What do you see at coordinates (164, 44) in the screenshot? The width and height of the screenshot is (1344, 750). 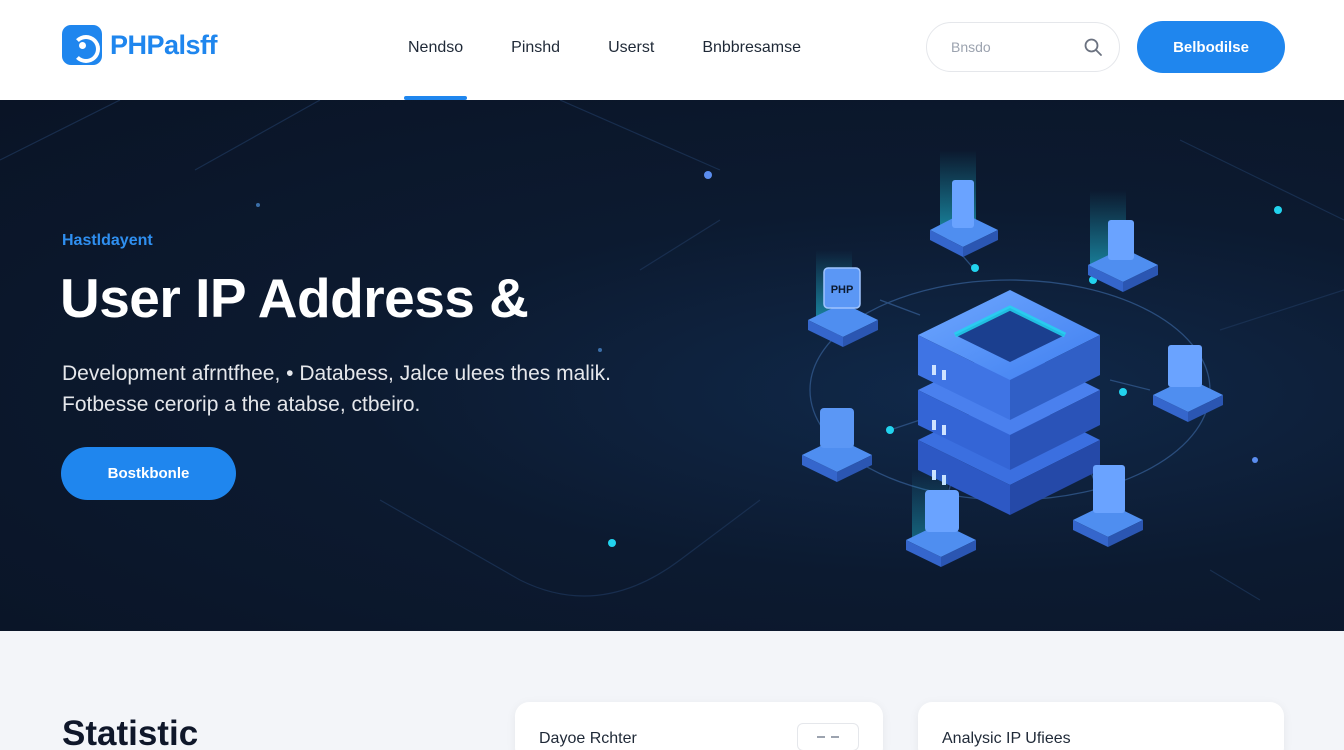 I see `logo-text: PHPalsff` at bounding box center [164, 44].